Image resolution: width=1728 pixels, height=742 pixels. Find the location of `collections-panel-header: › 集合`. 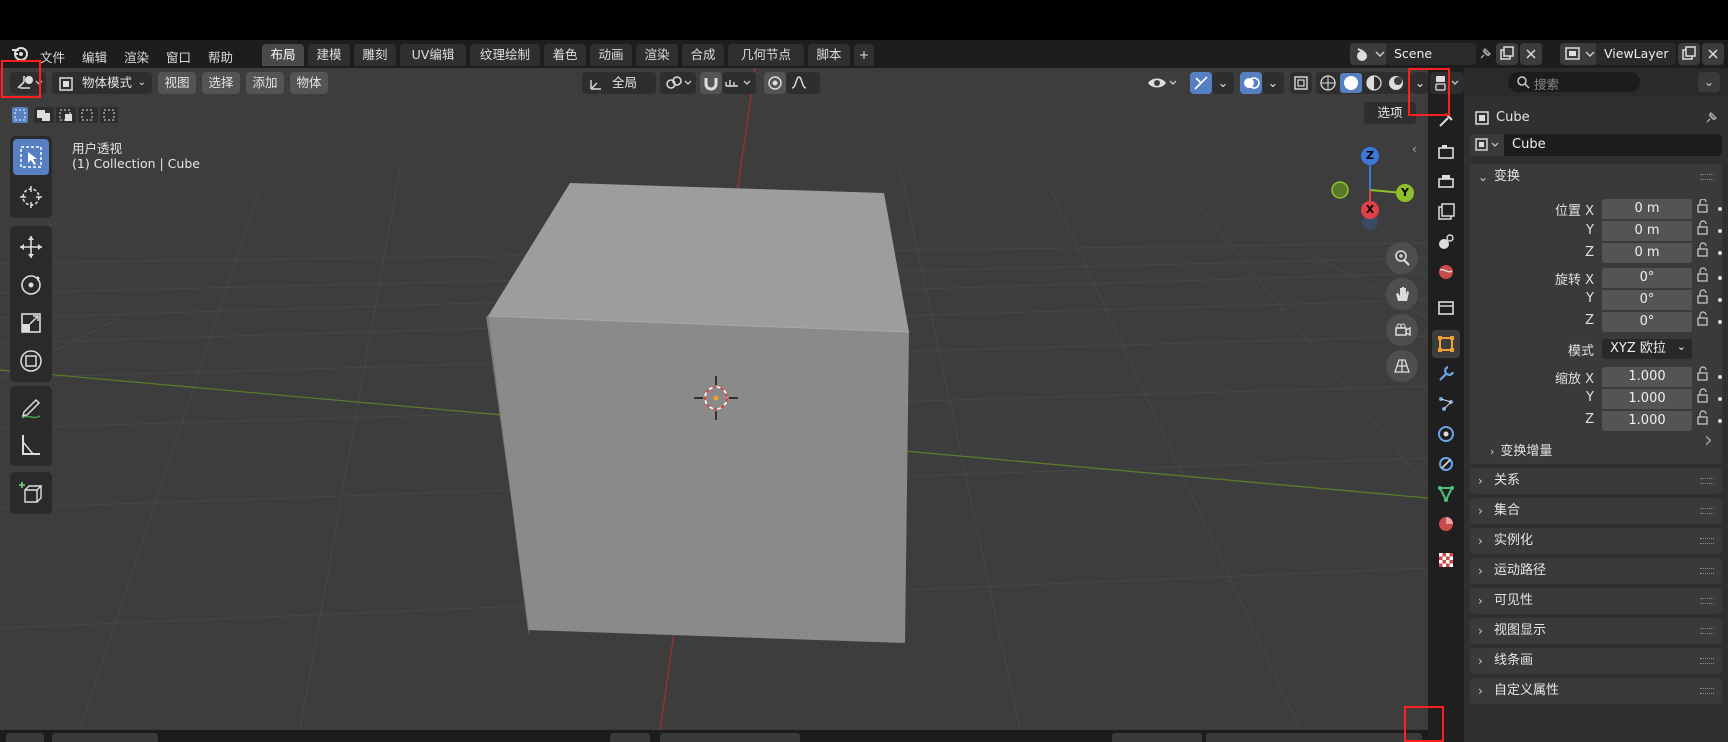

collections-panel-header: › 集合 is located at coordinates (1596, 511).